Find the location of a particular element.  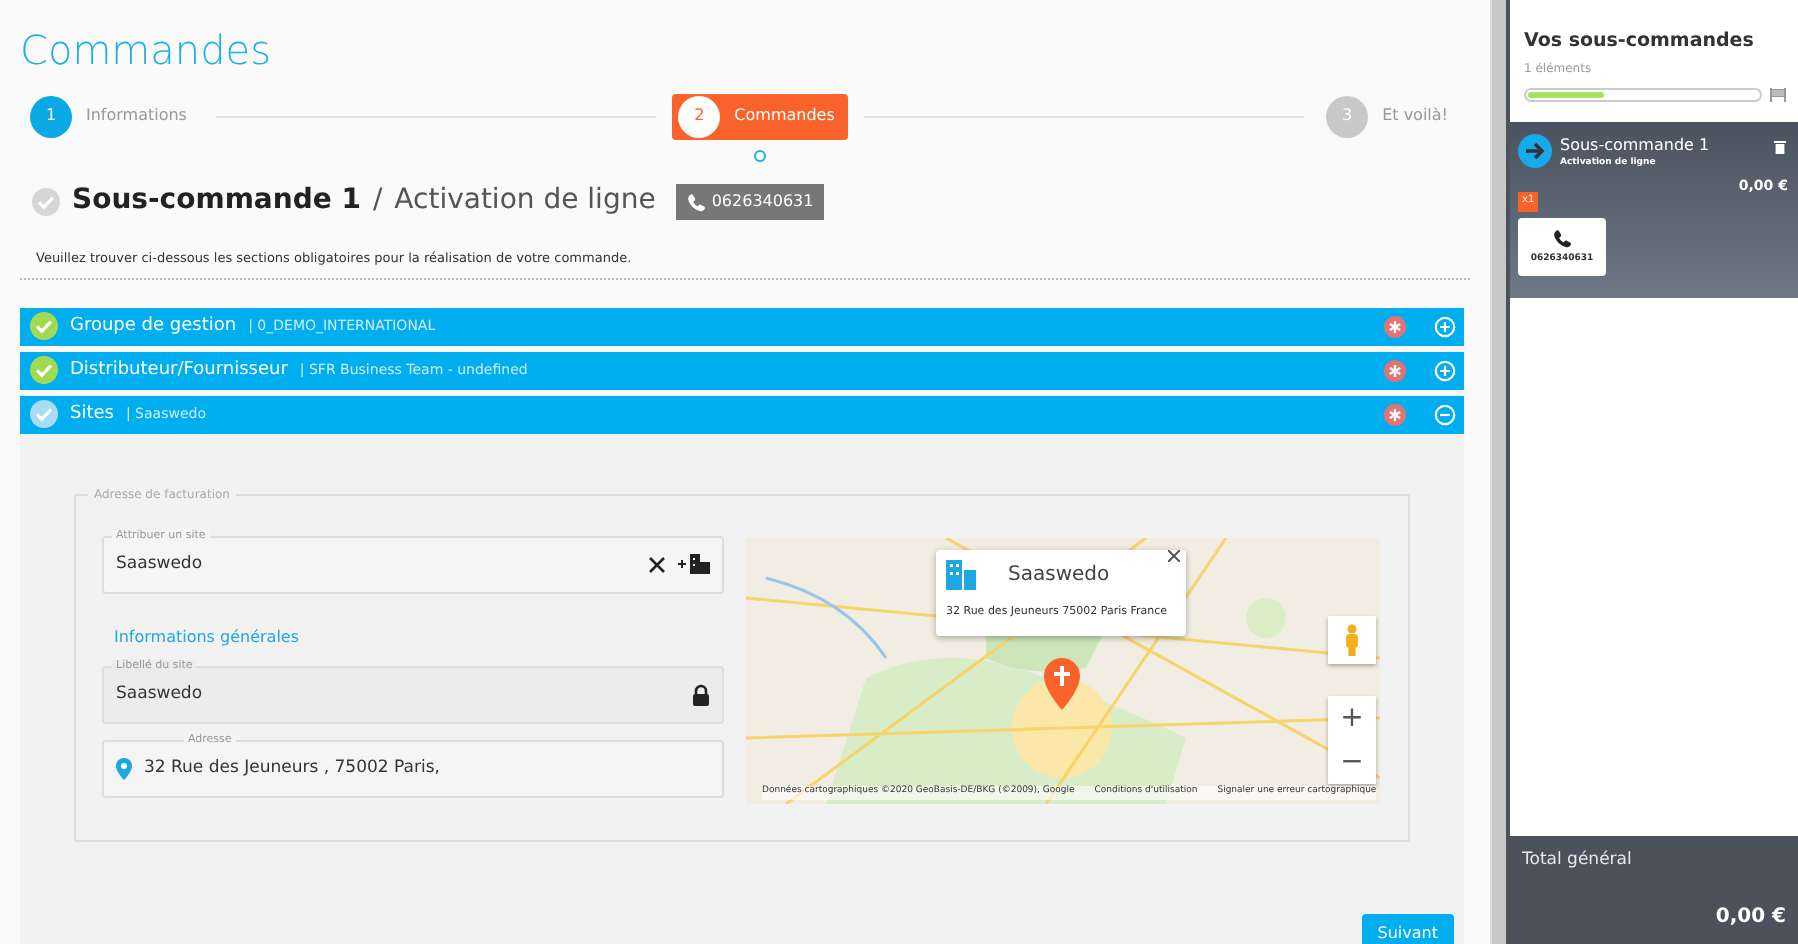

delete-icon is located at coordinates (1780, 147).